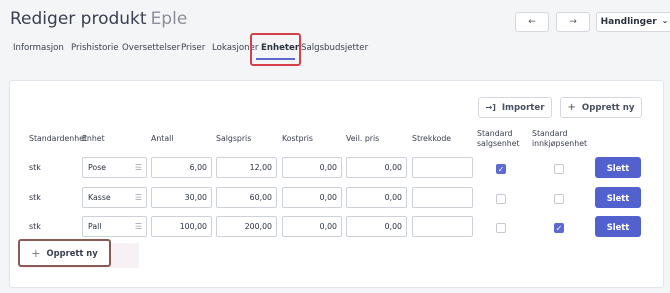  Describe the element at coordinates (151, 48) in the screenshot. I see `tab-oversettelser: Oversettelser` at that location.